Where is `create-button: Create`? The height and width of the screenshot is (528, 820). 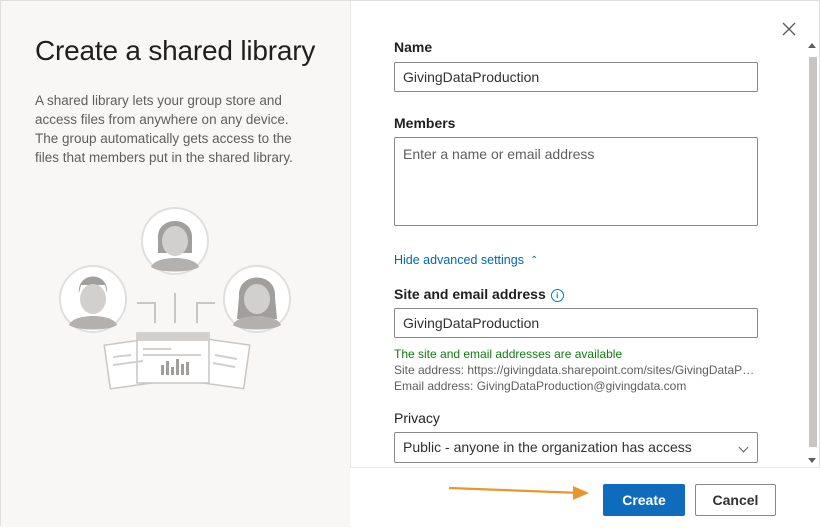 create-button: Create is located at coordinates (644, 500).